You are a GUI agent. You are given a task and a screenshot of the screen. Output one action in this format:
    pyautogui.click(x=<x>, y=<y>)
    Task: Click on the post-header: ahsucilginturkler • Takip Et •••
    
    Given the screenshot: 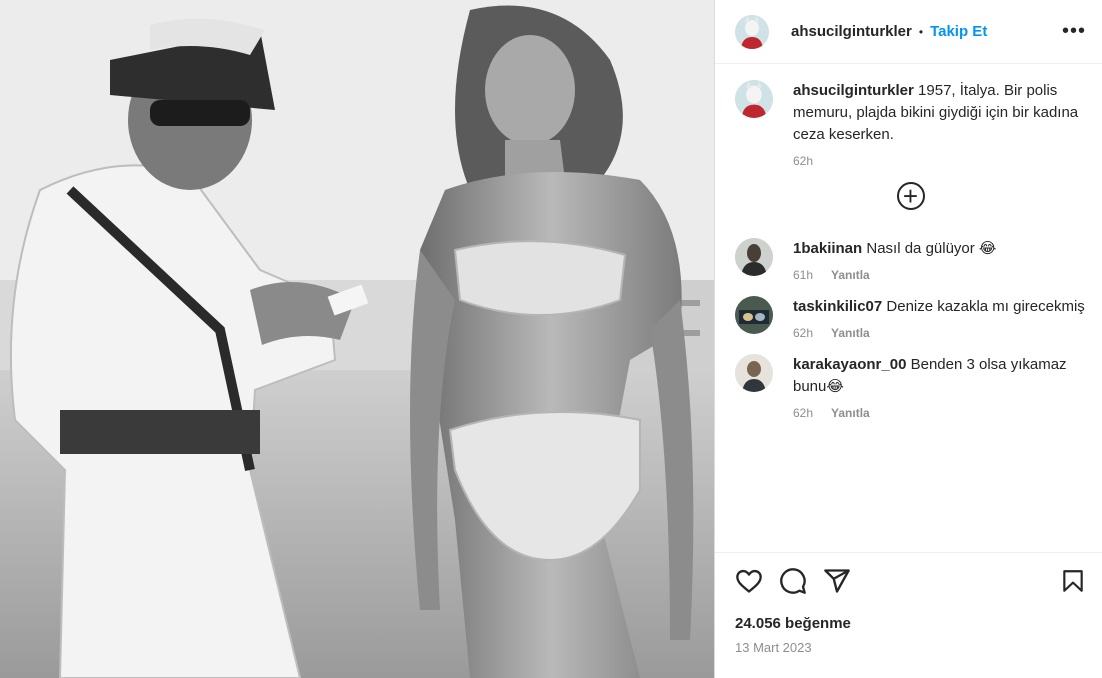 What is the action you would take?
    pyautogui.click(x=908, y=32)
    